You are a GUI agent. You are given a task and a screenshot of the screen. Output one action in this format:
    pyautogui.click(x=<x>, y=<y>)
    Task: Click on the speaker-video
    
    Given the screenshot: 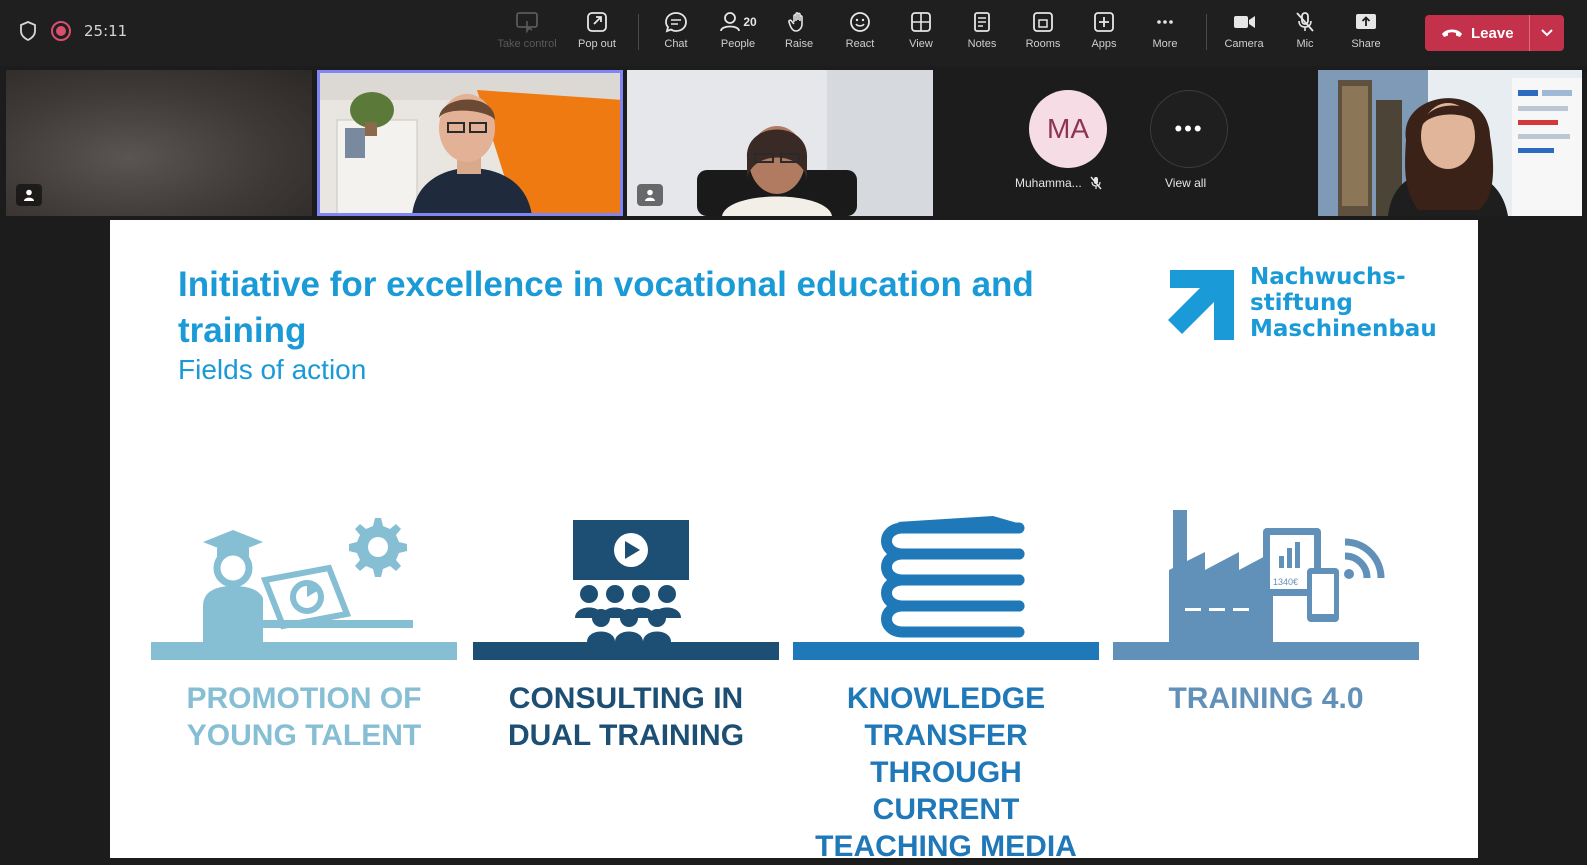 What is the action you would take?
    pyautogui.click(x=470, y=143)
    